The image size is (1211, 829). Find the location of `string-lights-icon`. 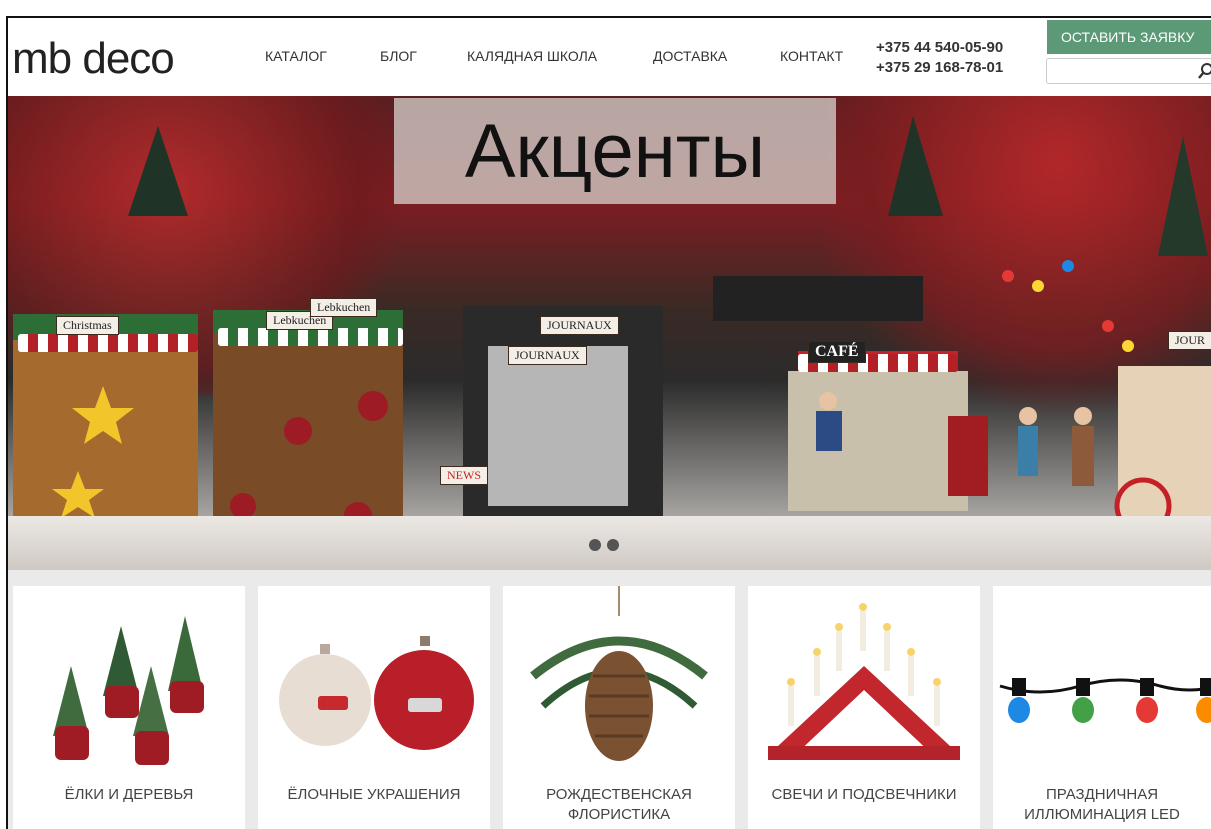

string-lights-icon is located at coordinates (1105, 700).